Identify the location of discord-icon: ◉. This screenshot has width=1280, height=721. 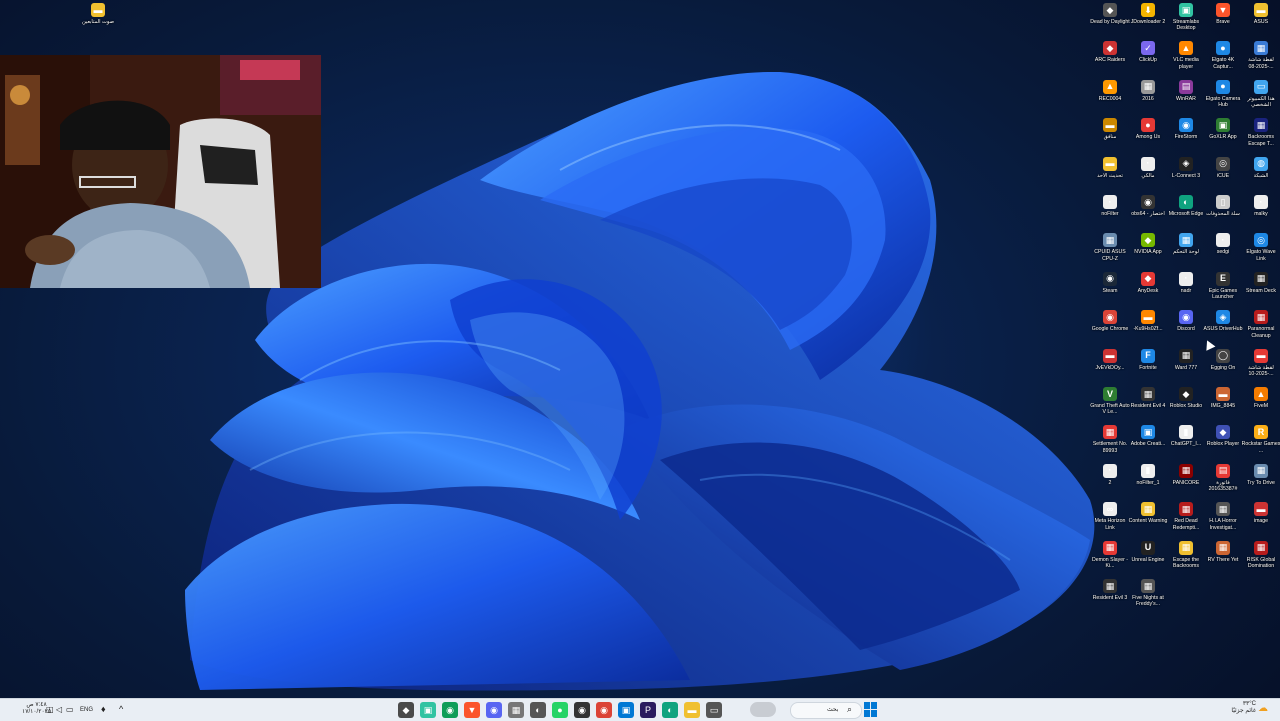
(494, 710).